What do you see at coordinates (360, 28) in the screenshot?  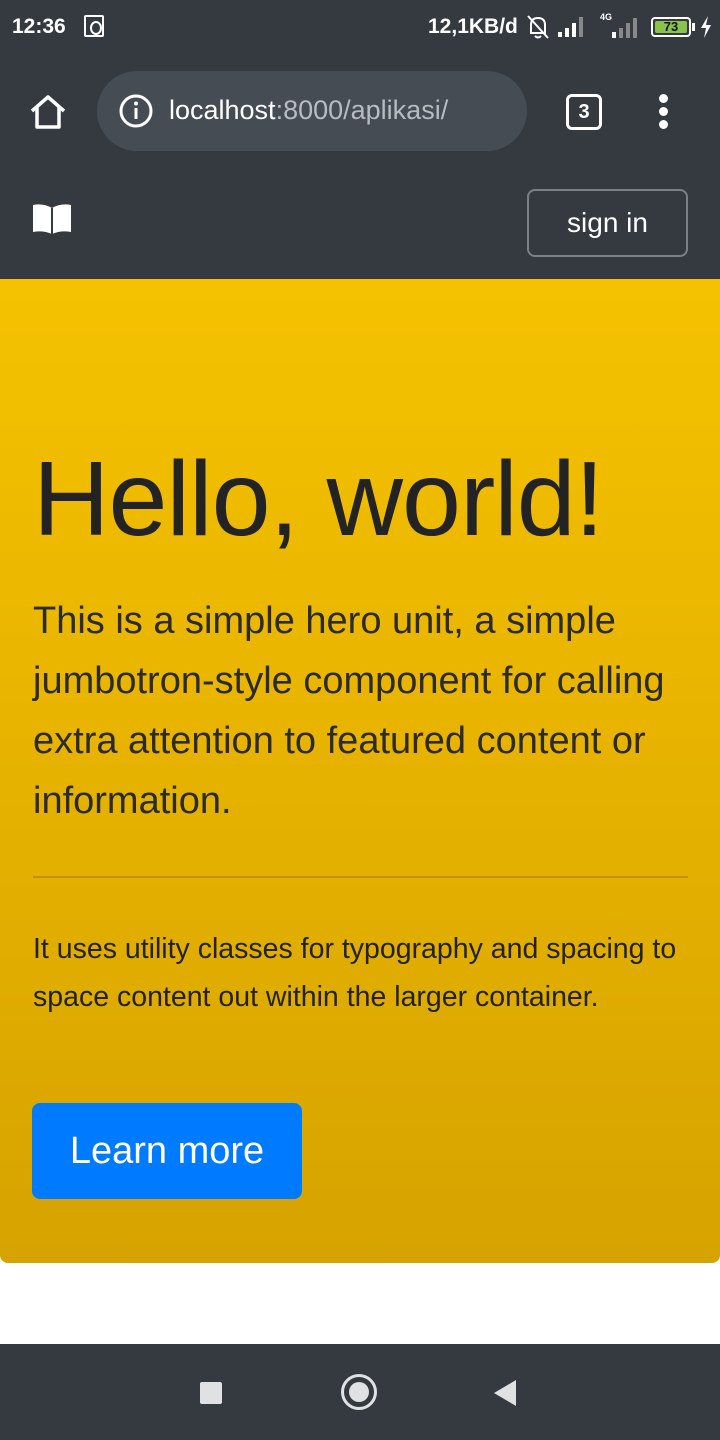 I see `status-bar: 12:36 12,1KB/d 4G 73` at bounding box center [360, 28].